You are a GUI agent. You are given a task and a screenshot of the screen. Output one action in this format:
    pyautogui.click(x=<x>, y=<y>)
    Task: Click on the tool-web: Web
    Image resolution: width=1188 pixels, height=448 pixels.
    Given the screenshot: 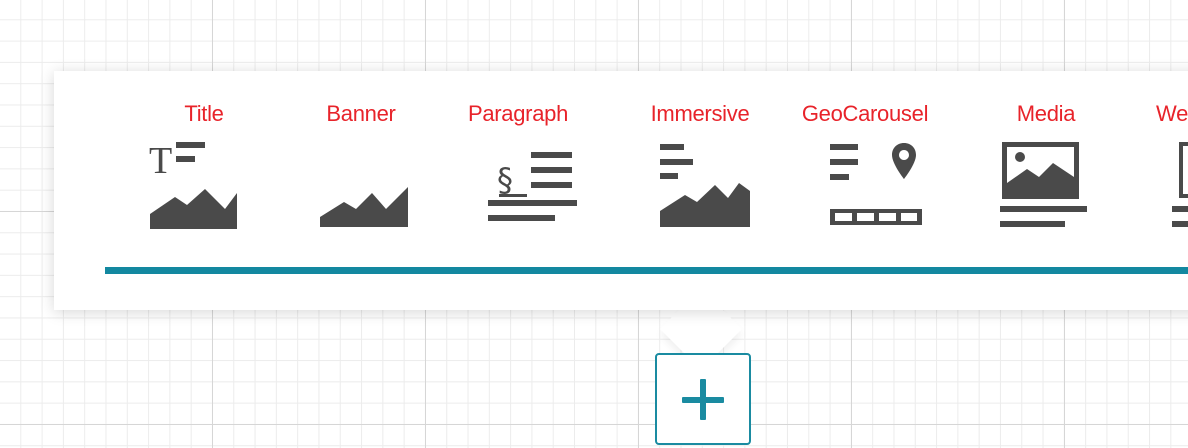 What is the action you would take?
    pyautogui.click(x=1154, y=156)
    